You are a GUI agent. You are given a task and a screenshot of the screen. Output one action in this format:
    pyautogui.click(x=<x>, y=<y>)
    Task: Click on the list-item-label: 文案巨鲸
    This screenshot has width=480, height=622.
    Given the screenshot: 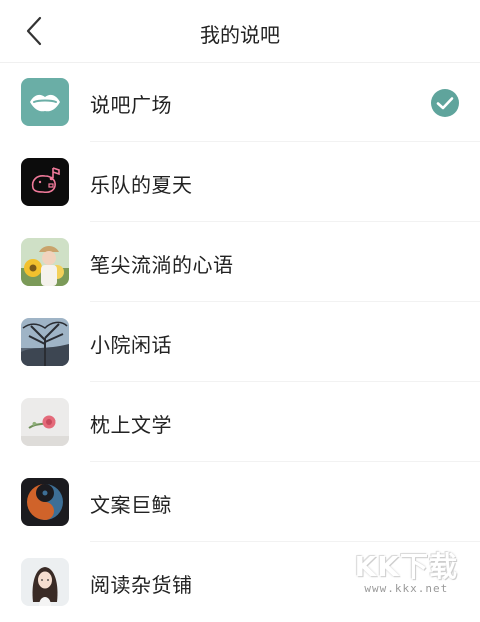 What is the action you would take?
    pyautogui.click(x=131, y=505)
    